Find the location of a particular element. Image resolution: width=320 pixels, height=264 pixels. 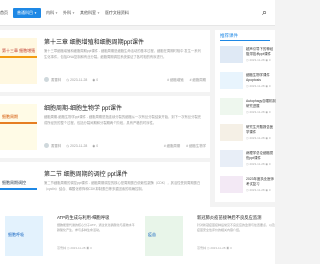

thumbnail-caption: 细胞呼吸 is located at coordinates (16, 234).